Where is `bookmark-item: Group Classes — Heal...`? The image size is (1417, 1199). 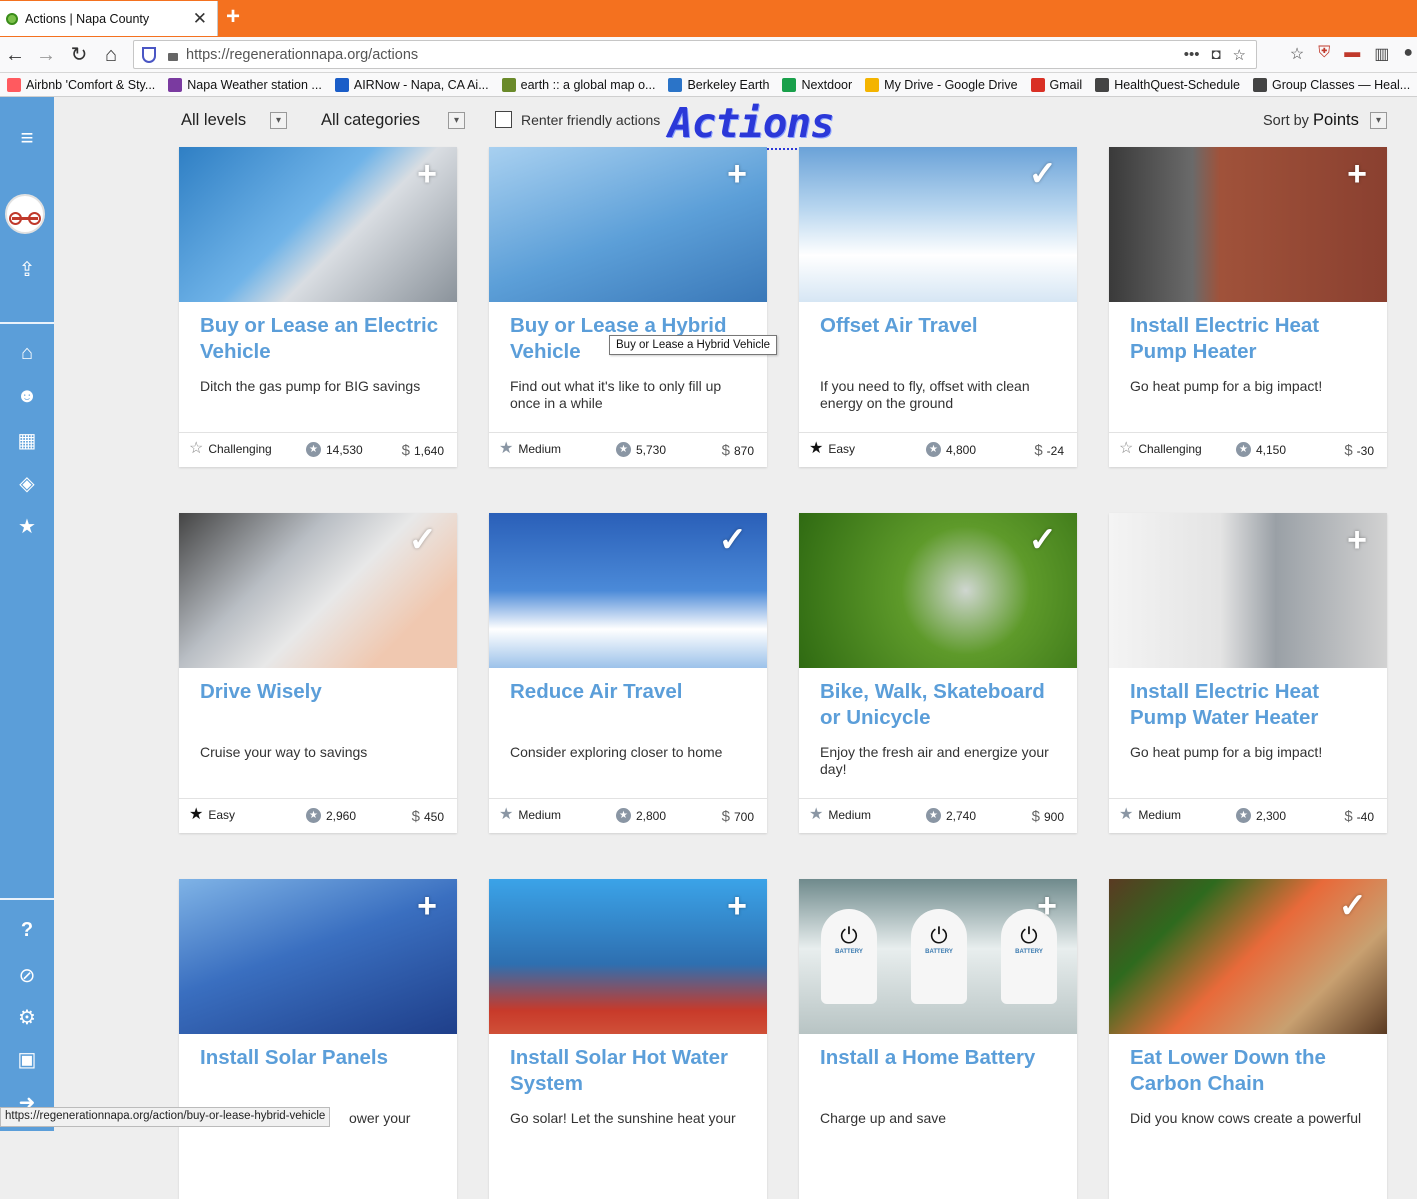 bookmark-item: Group Classes — Heal... is located at coordinates (1331, 84).